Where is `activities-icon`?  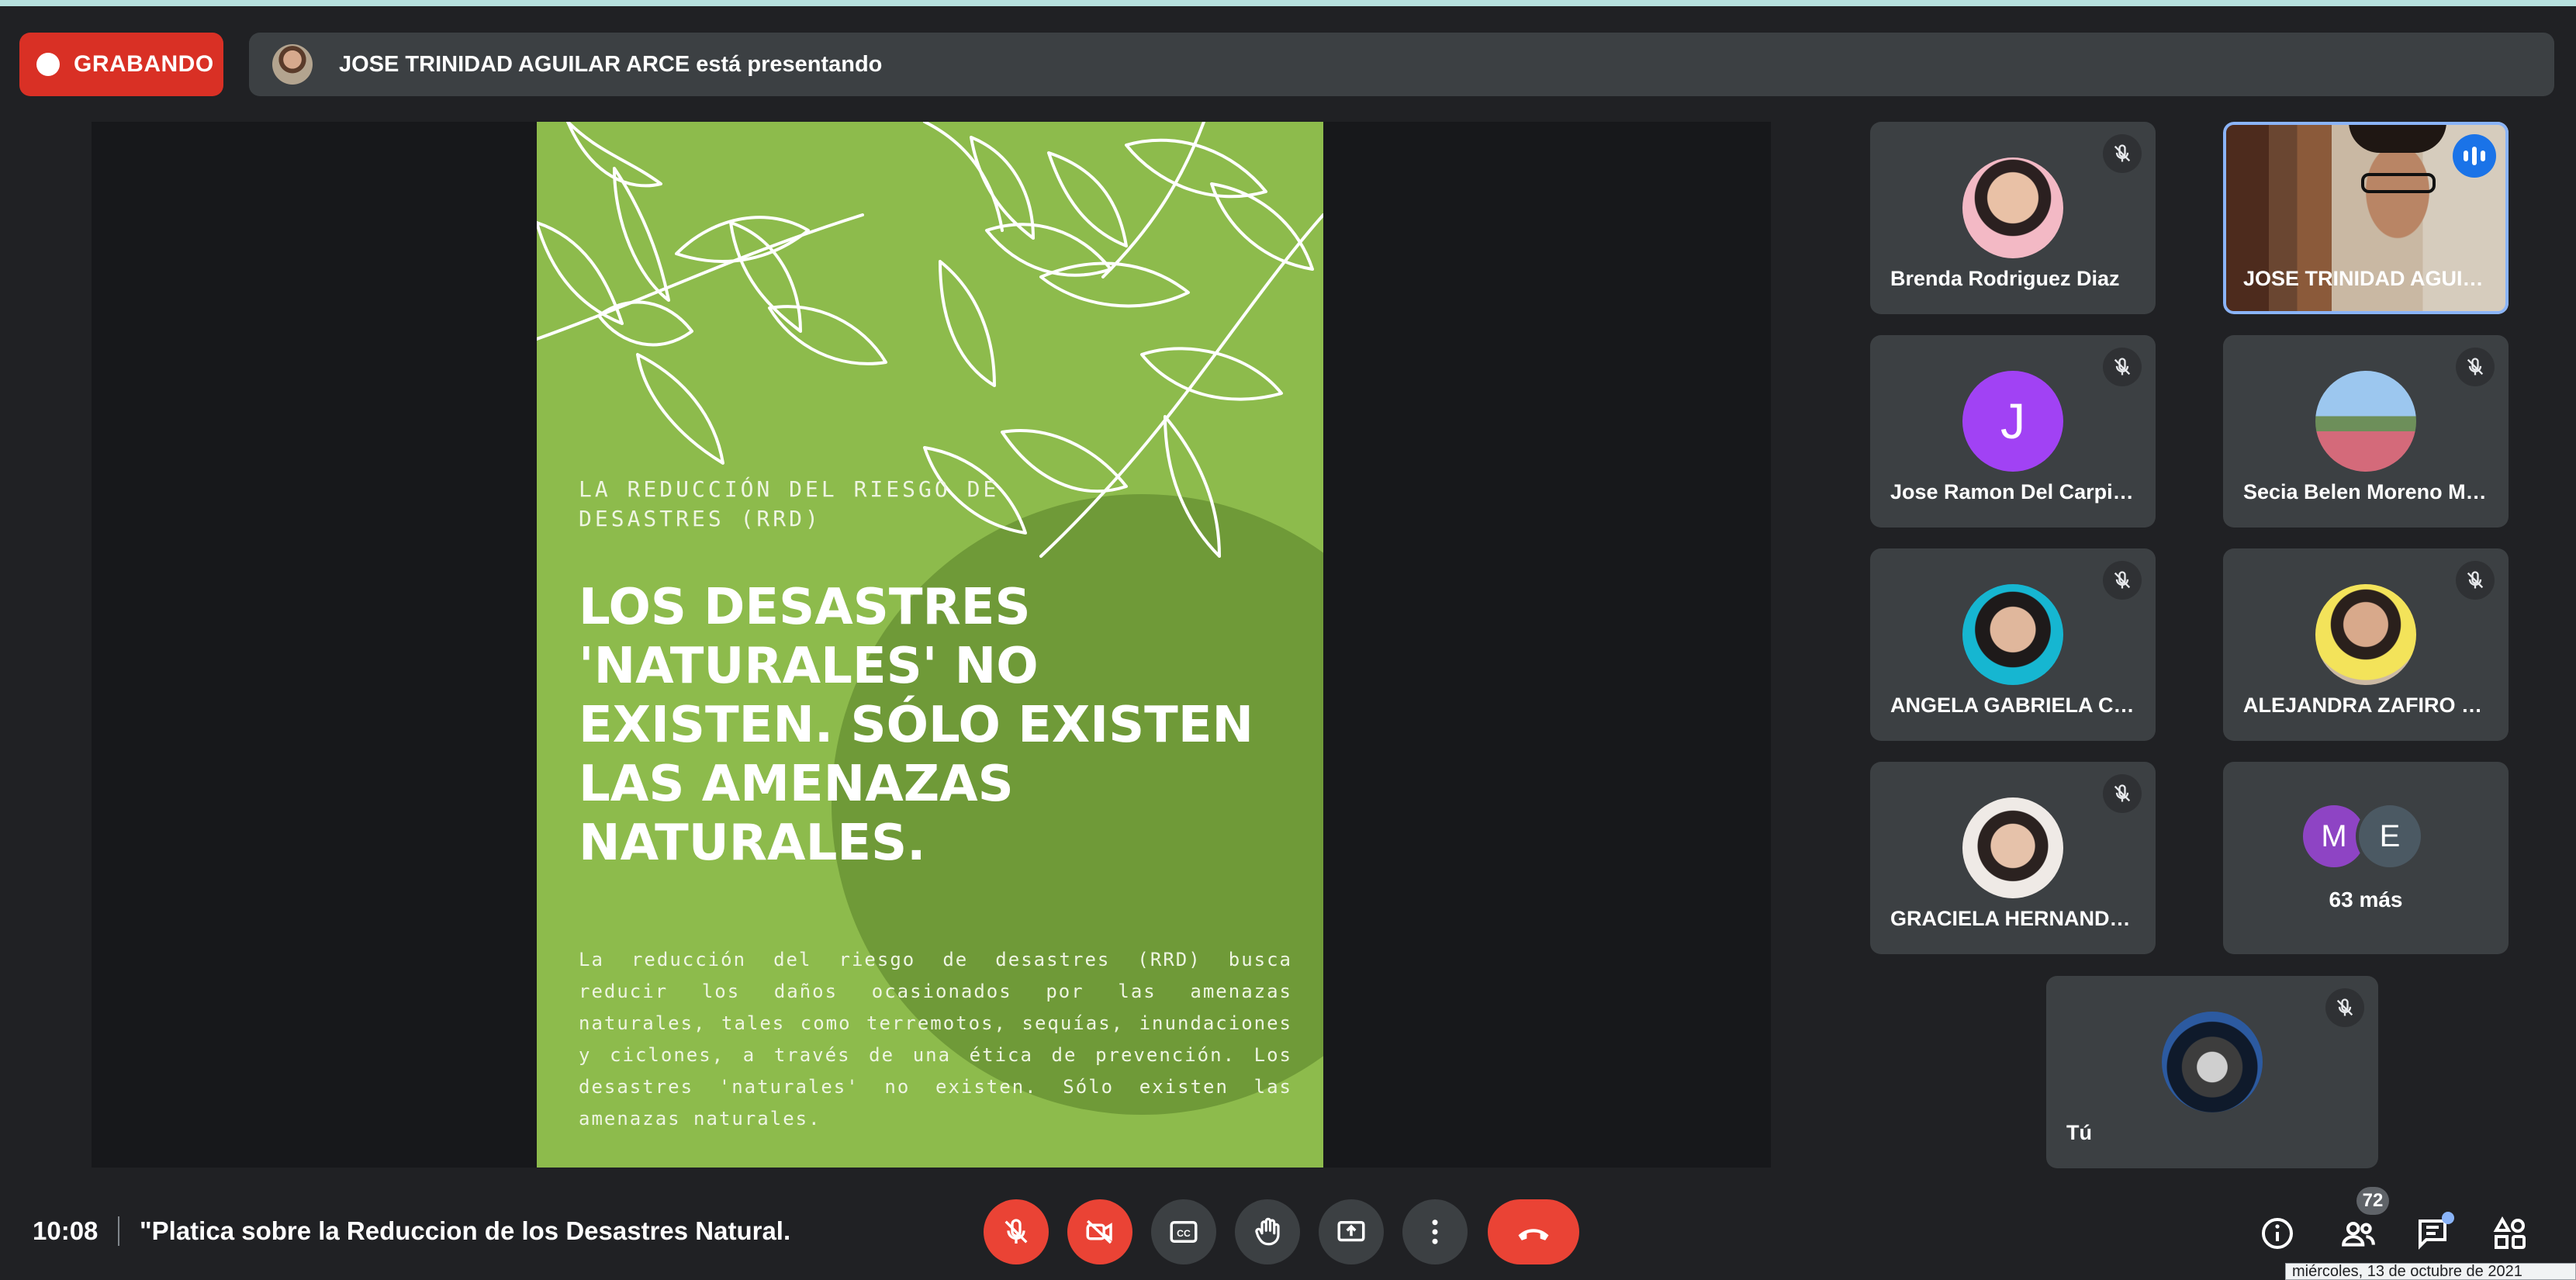 activities-icon is located at coordinates (2509, 1232).